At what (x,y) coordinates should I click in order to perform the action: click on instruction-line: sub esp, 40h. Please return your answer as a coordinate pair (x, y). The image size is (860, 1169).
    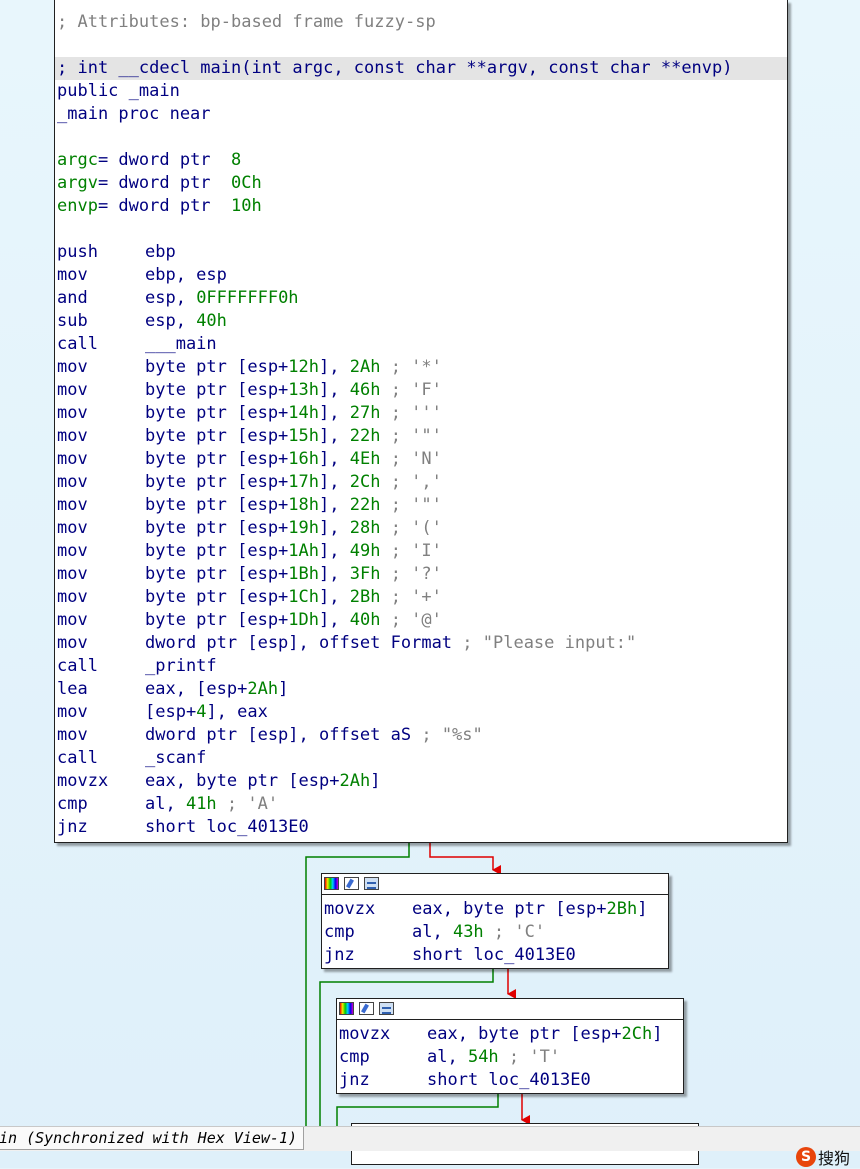
    Looking at the image, I should click on (421, 321).